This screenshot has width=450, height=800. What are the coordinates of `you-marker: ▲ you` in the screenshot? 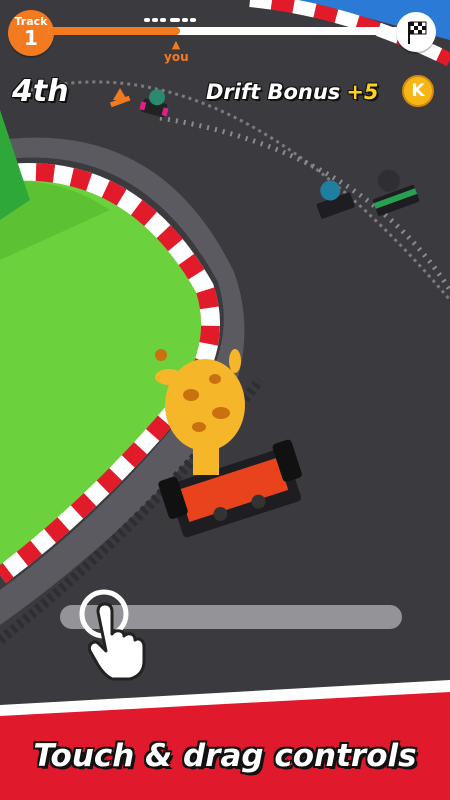 It's located at (176, 51).